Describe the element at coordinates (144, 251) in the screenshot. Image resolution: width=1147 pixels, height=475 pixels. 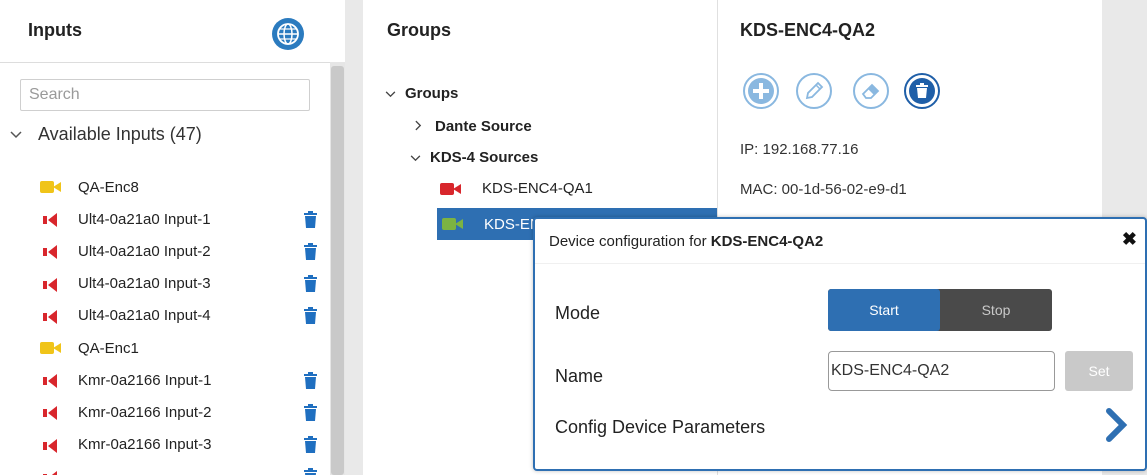
I see `input-label: Ult4-0a21a0 Input-2` at that location.